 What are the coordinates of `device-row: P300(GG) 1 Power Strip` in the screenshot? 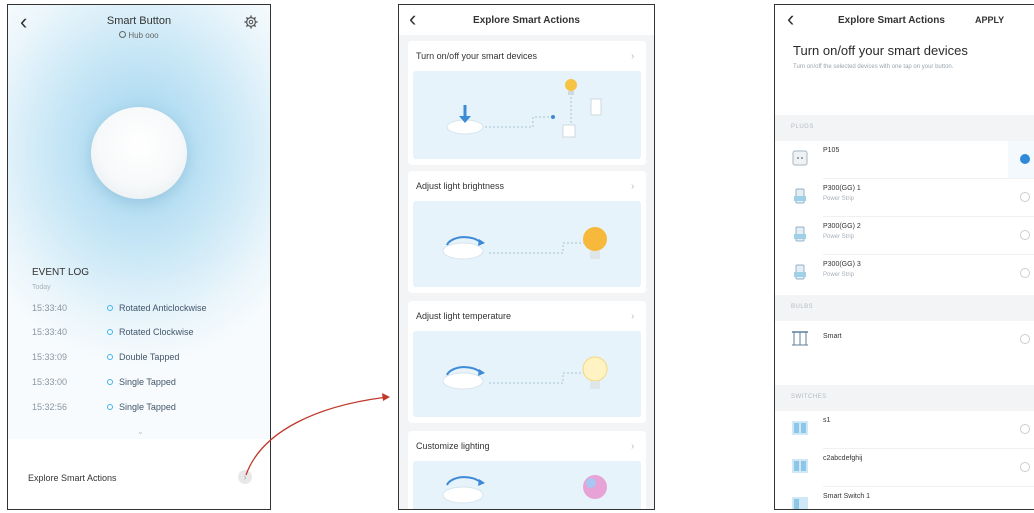 It's located at (904, 198).